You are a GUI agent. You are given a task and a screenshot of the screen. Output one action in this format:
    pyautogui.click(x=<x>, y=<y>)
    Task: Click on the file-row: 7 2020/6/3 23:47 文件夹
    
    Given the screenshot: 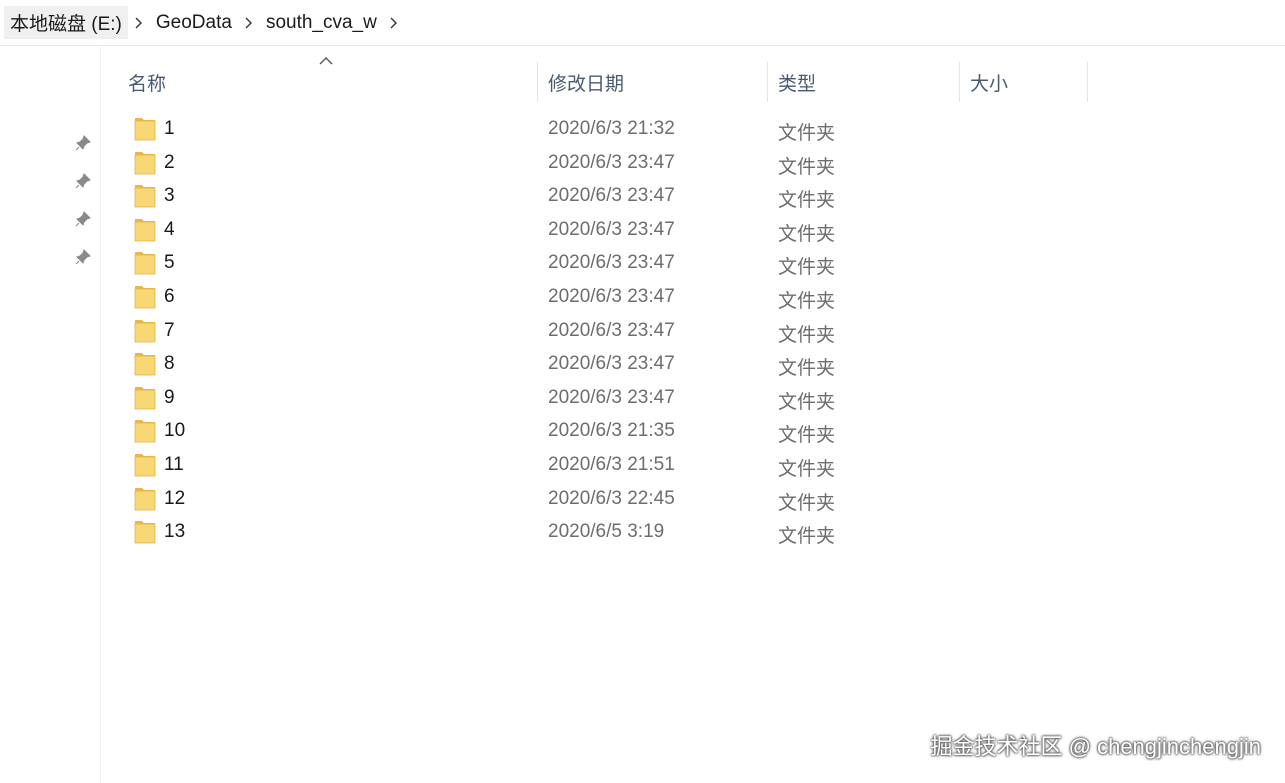 What is the action you would take?
    pyautogui.click(x=488, y=331)
    